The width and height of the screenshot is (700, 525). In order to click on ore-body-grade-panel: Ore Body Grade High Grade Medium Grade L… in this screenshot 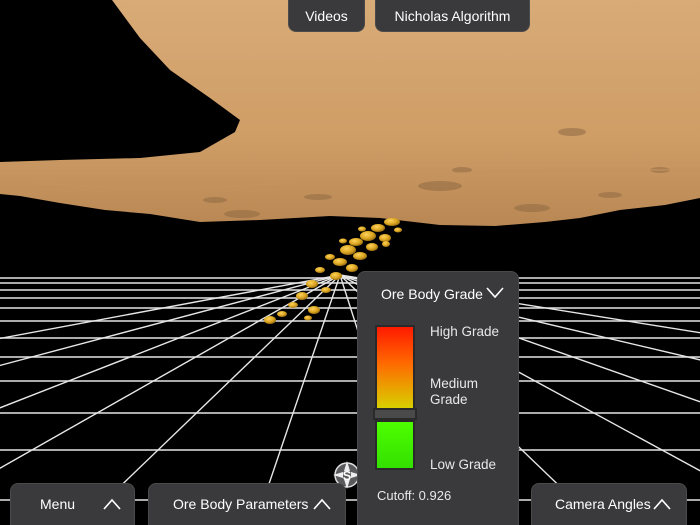, I will do `click(438, 398)`.